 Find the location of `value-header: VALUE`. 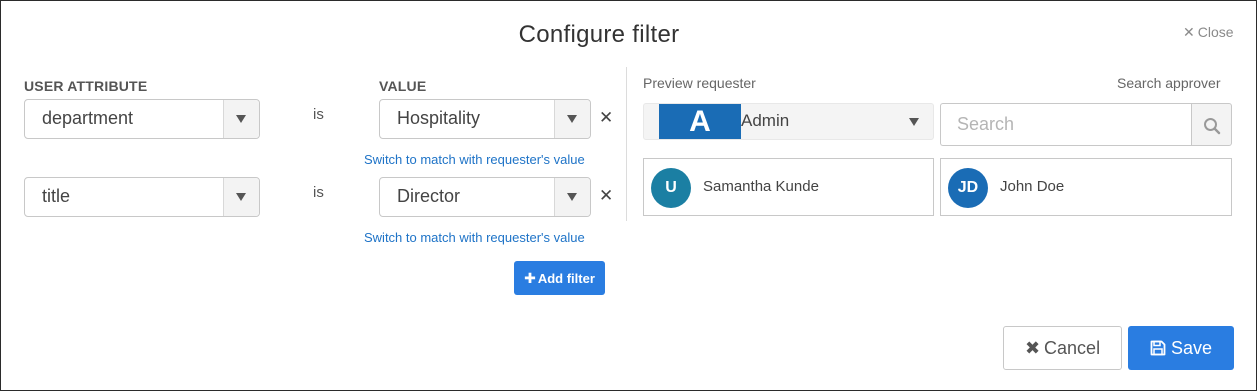

value-header: VALUE is located at coordinates (403, 86).